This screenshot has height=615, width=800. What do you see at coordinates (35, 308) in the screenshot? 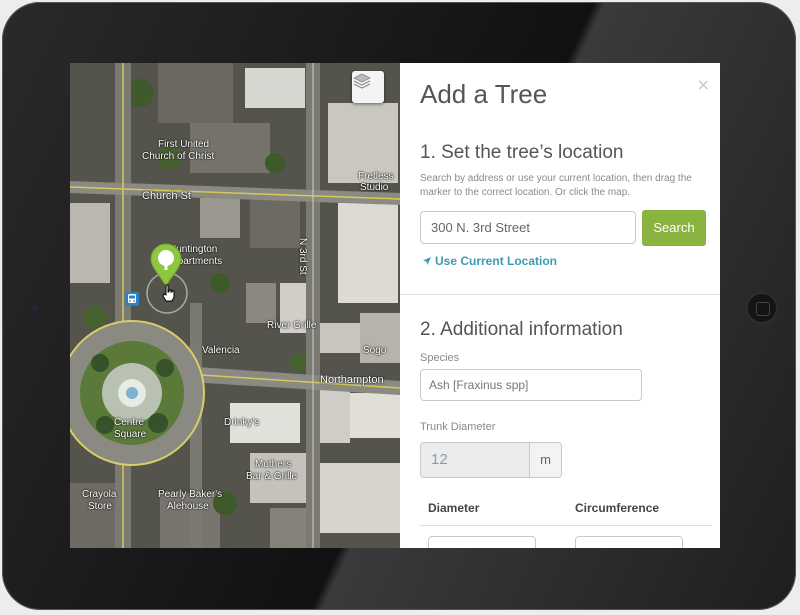
I see `front-camera` at bounding box center [35, 308].